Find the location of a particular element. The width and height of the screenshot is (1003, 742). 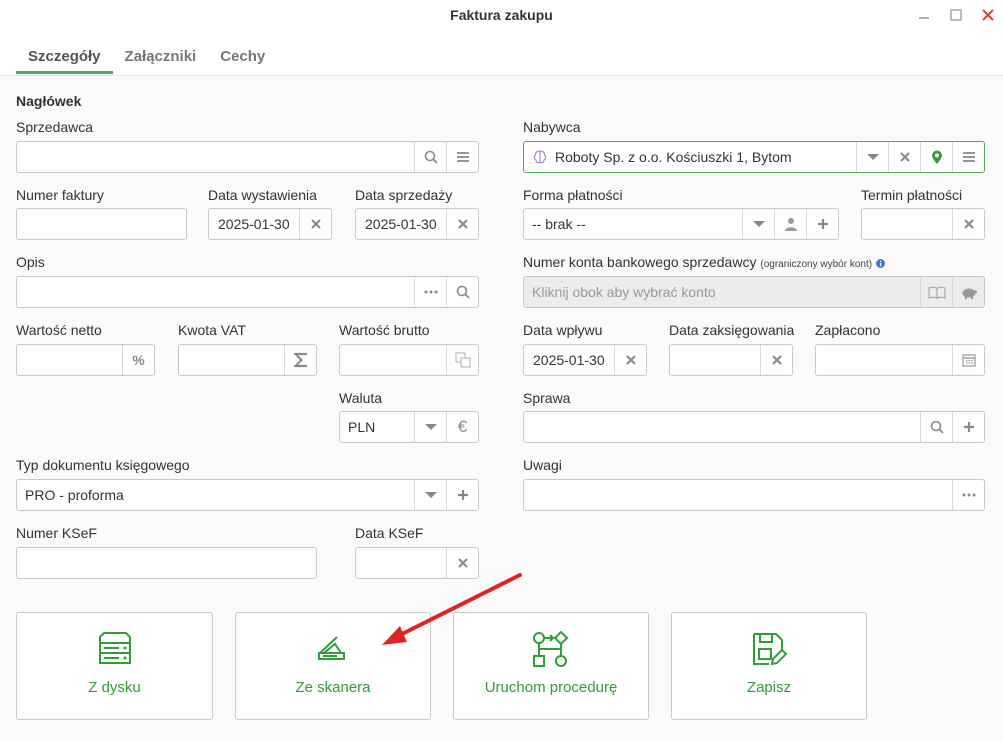

from-disk-button: Z dysku is located at coordinates (114, 666).